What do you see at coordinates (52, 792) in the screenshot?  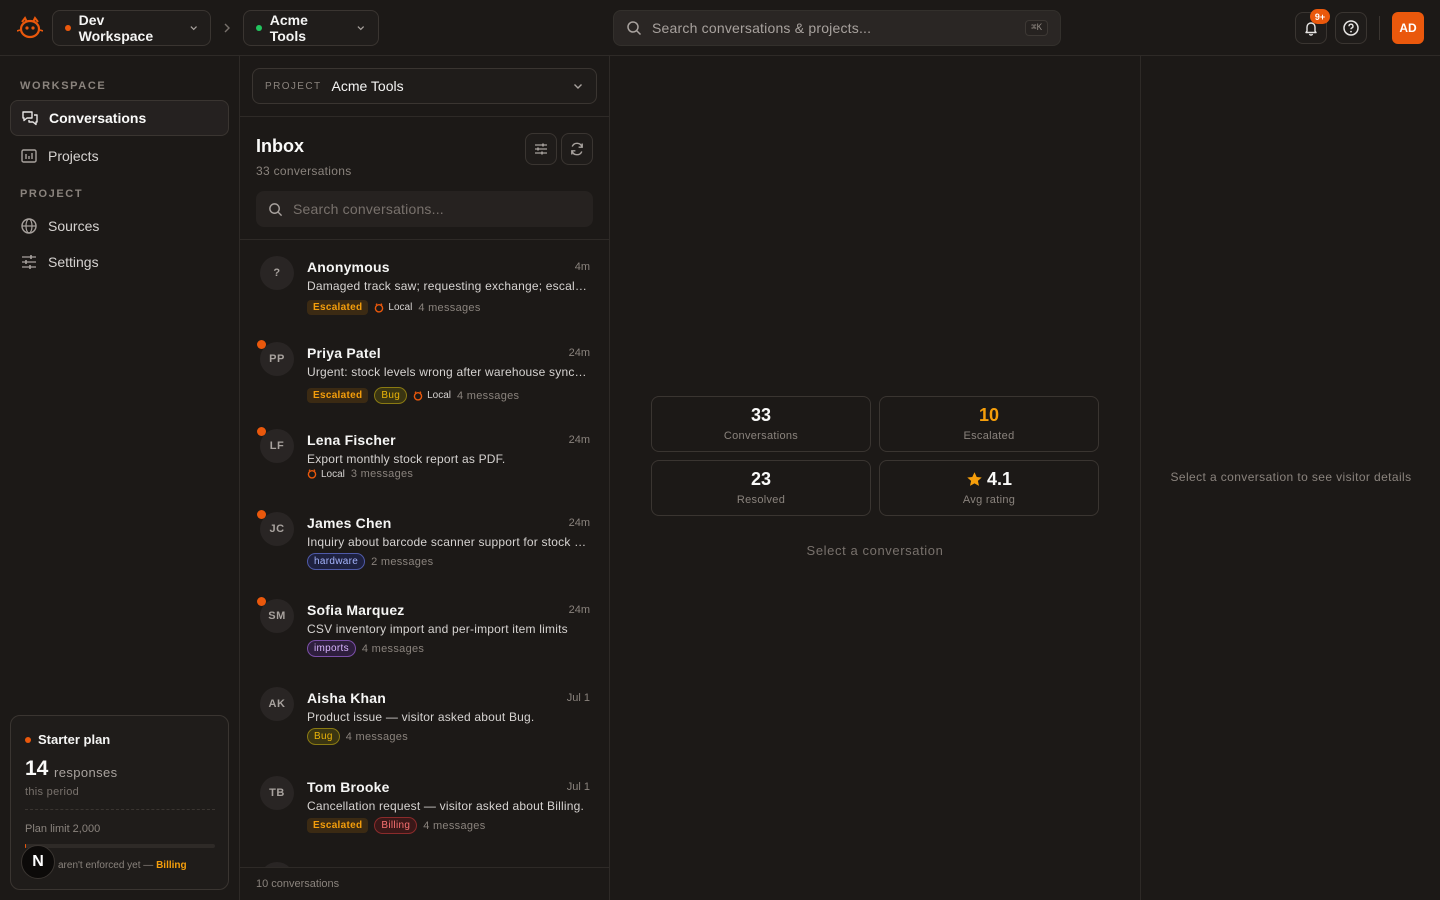 I see `plan-period: this period` at bounding box center [52, 792].